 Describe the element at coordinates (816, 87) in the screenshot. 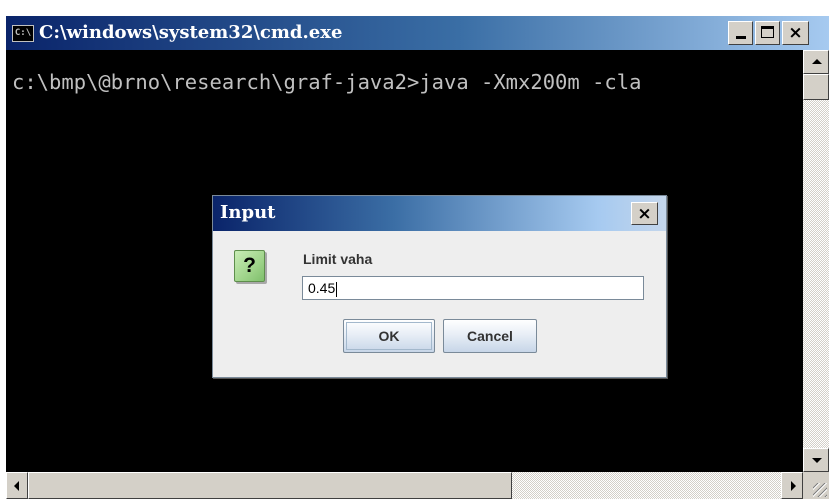

I see `vertical-scroll-thumb` at that location.